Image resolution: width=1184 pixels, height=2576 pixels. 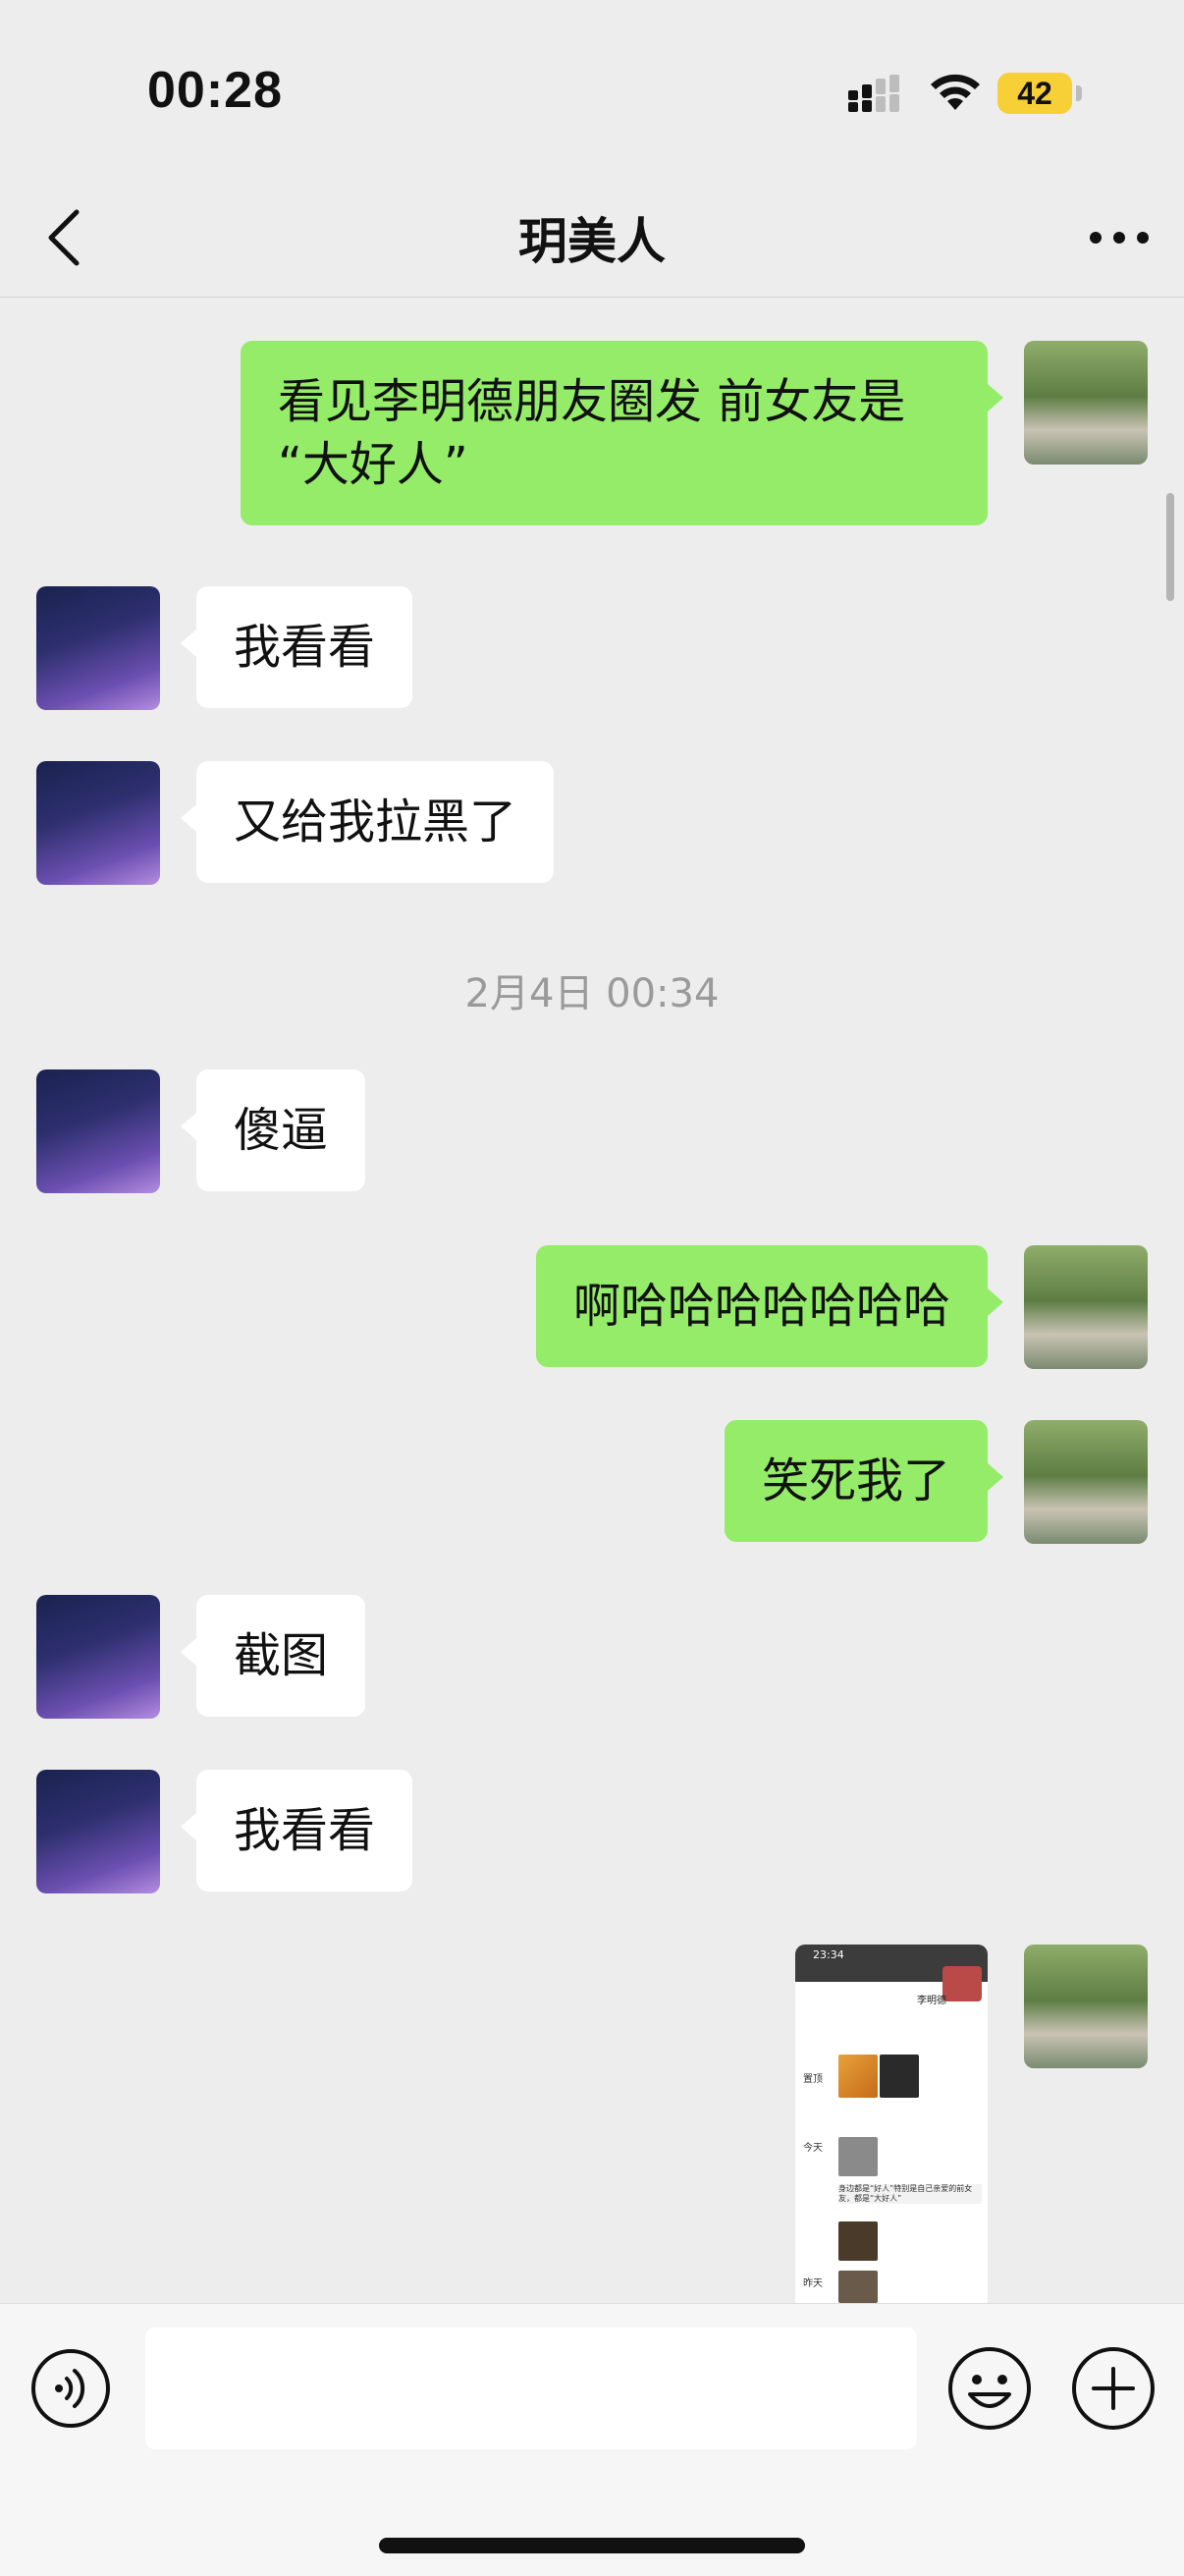 What do you see at coordinates (273, 1130) in the screenshot?
I see `message-bubble-received: 傻逼` at bounding box center [273, 1130].